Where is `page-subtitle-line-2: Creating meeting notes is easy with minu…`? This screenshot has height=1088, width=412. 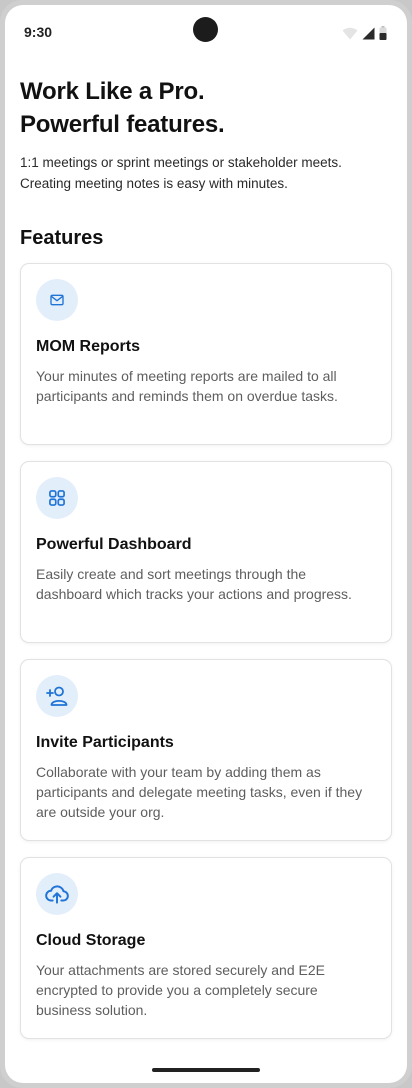
page-subtitle-line-2: Creating meeting notes is easy with minu… is located at coordinates (154, 183).